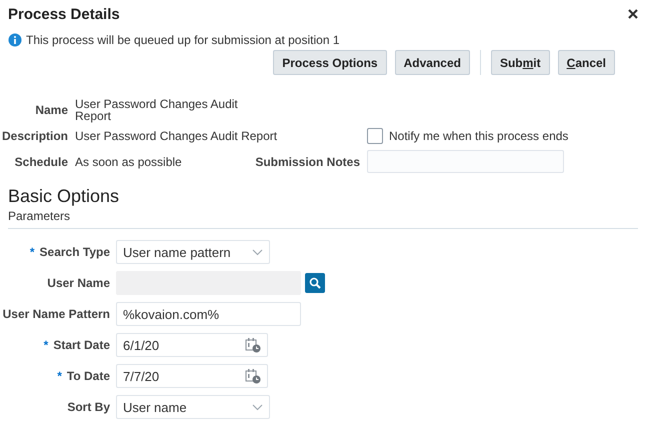 The width and height of the screenshot is (646, 439). What do you see at coordinates (633, 14) in the screenshot?
I see `close-icon` at bounding box center [633, 14].